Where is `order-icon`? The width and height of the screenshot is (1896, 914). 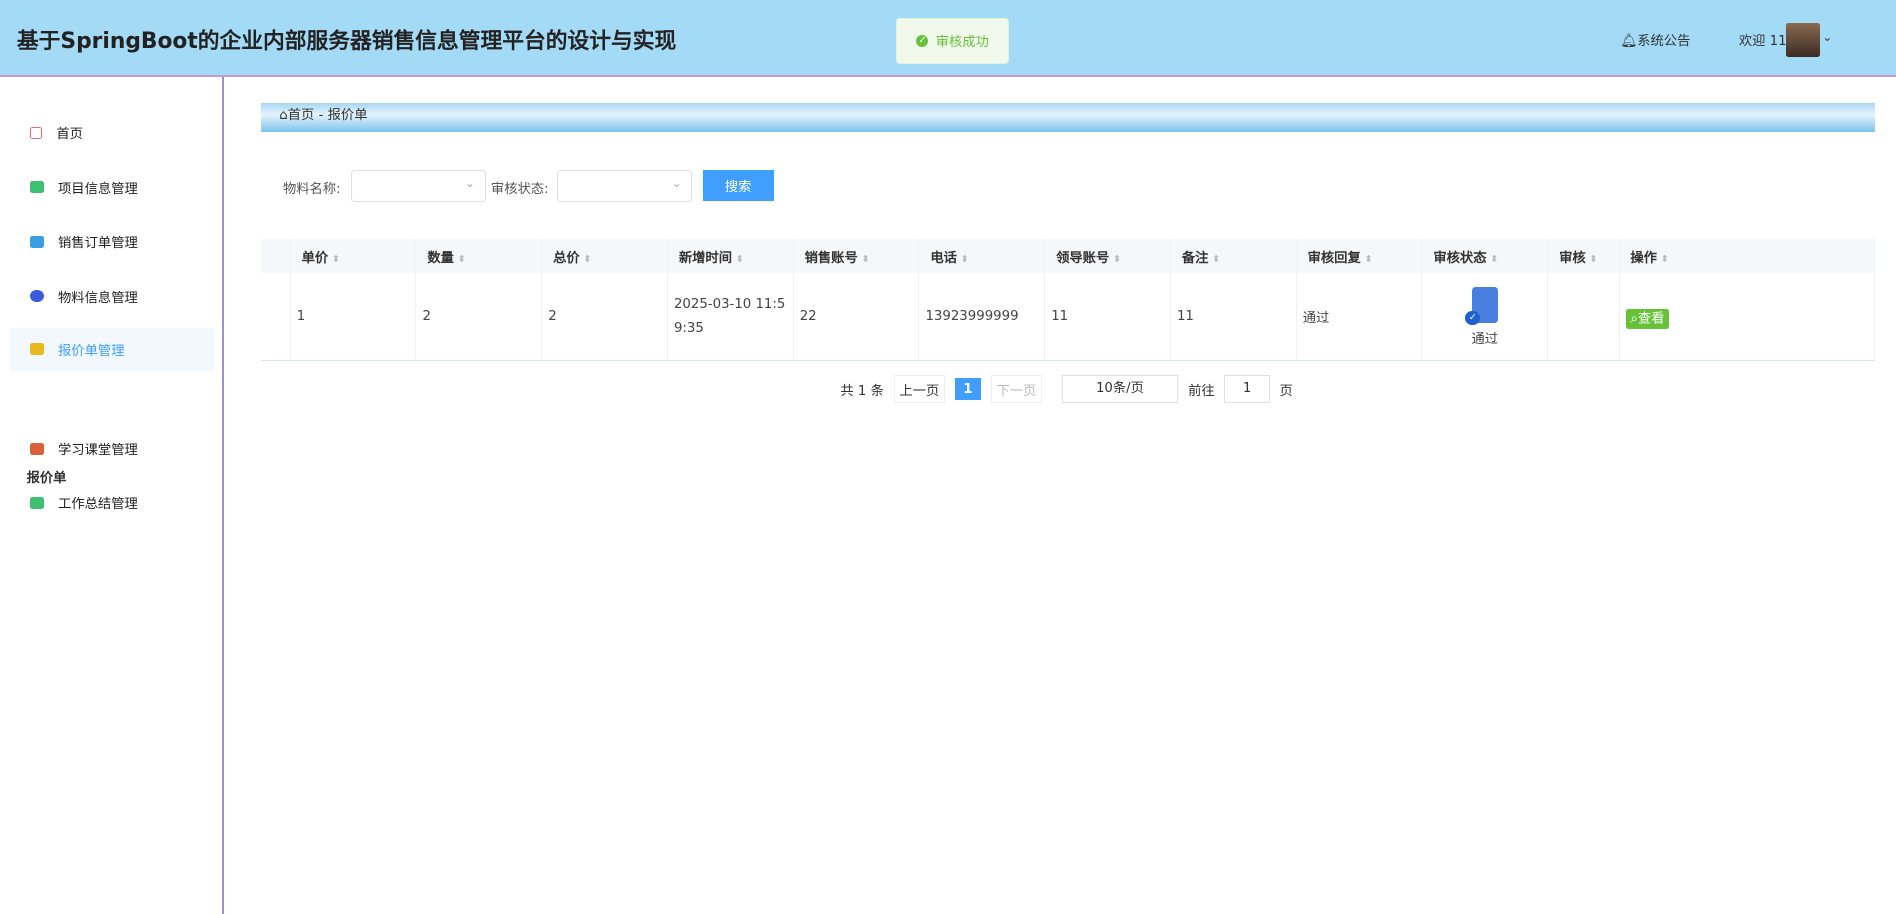 order-icon is located at coordinates (37, 241).